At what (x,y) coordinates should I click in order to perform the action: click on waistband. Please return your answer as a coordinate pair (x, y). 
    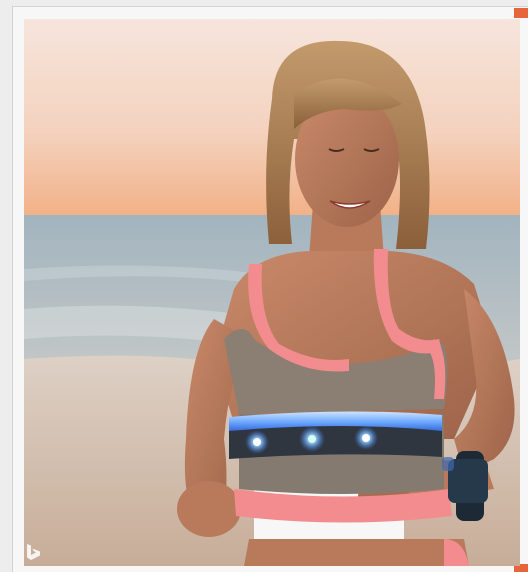
    Looking at the image, I should click on (343, 506).